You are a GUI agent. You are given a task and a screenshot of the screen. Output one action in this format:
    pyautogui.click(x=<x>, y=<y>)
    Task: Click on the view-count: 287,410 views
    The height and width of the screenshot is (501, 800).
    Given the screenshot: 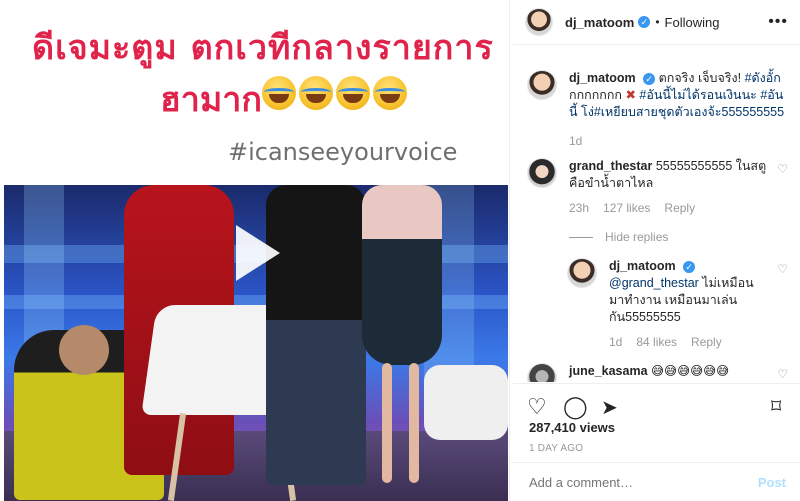 What is the action you would take?
    pyautogui.click(x=572, y=427)
    